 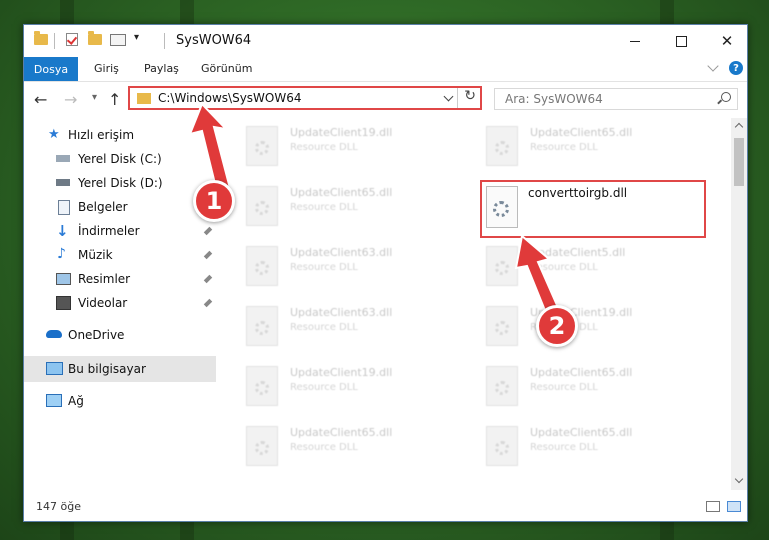 I want to click on vertical-scrollbar, so click(x=739, y=304).